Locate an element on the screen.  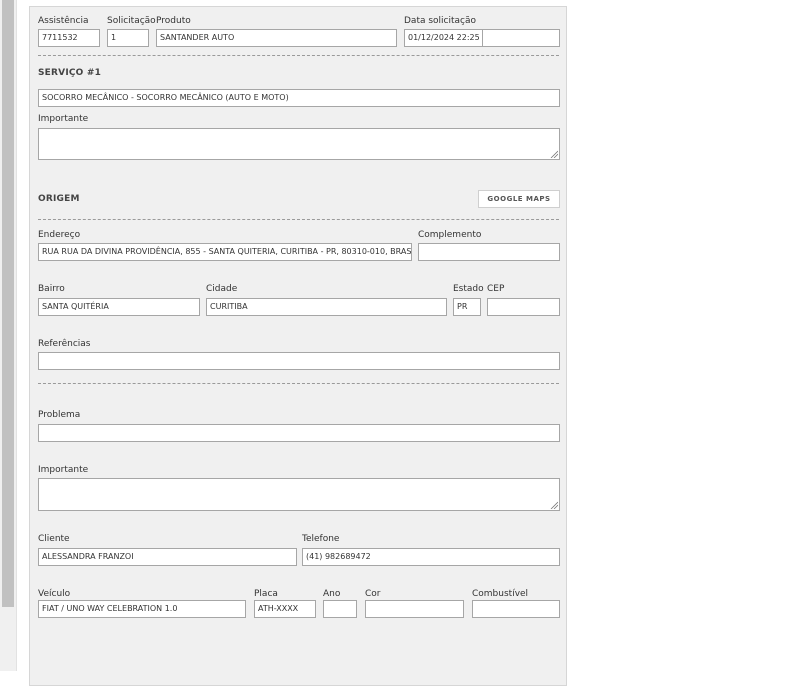
servico-importante-textarea is located at coordinates (299, 144).